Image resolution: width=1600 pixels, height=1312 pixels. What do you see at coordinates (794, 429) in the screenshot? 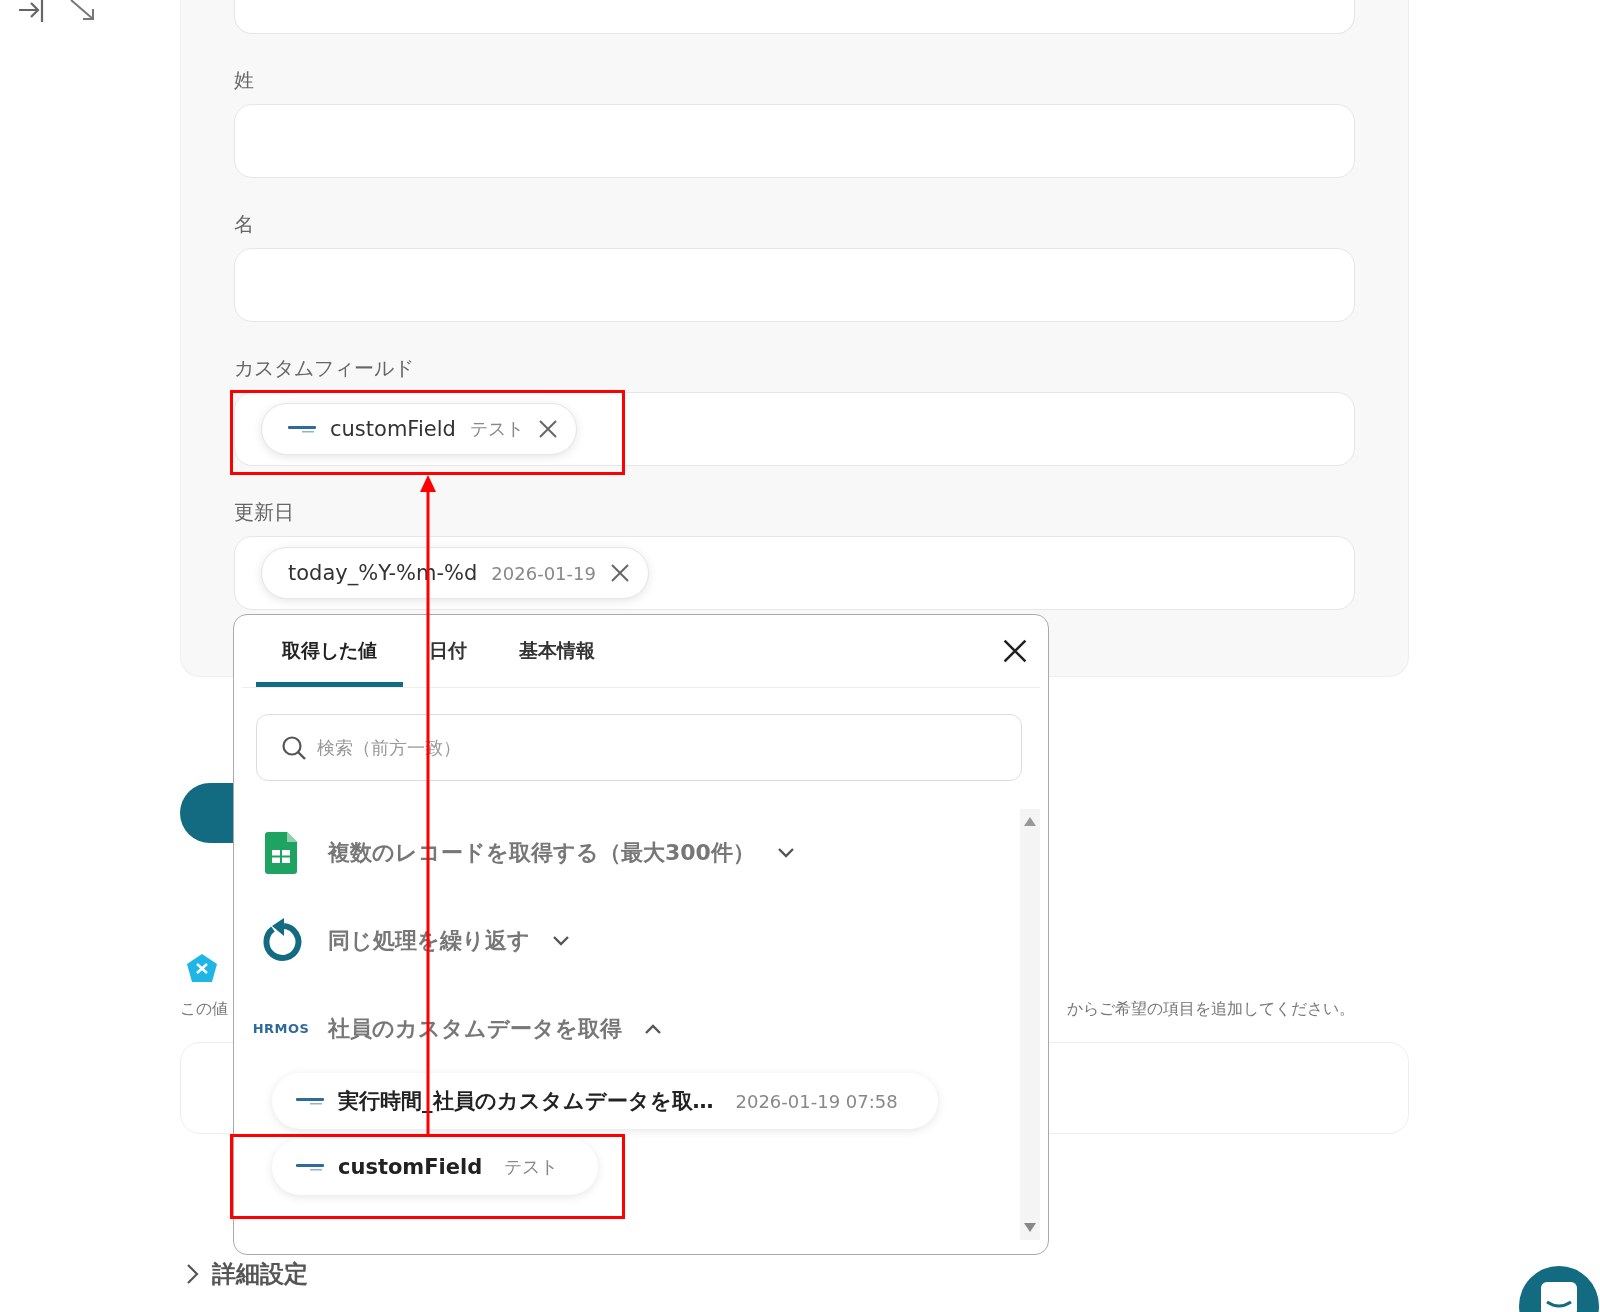
I see `input-field: customField テスト` at bounding box center [794, 429].